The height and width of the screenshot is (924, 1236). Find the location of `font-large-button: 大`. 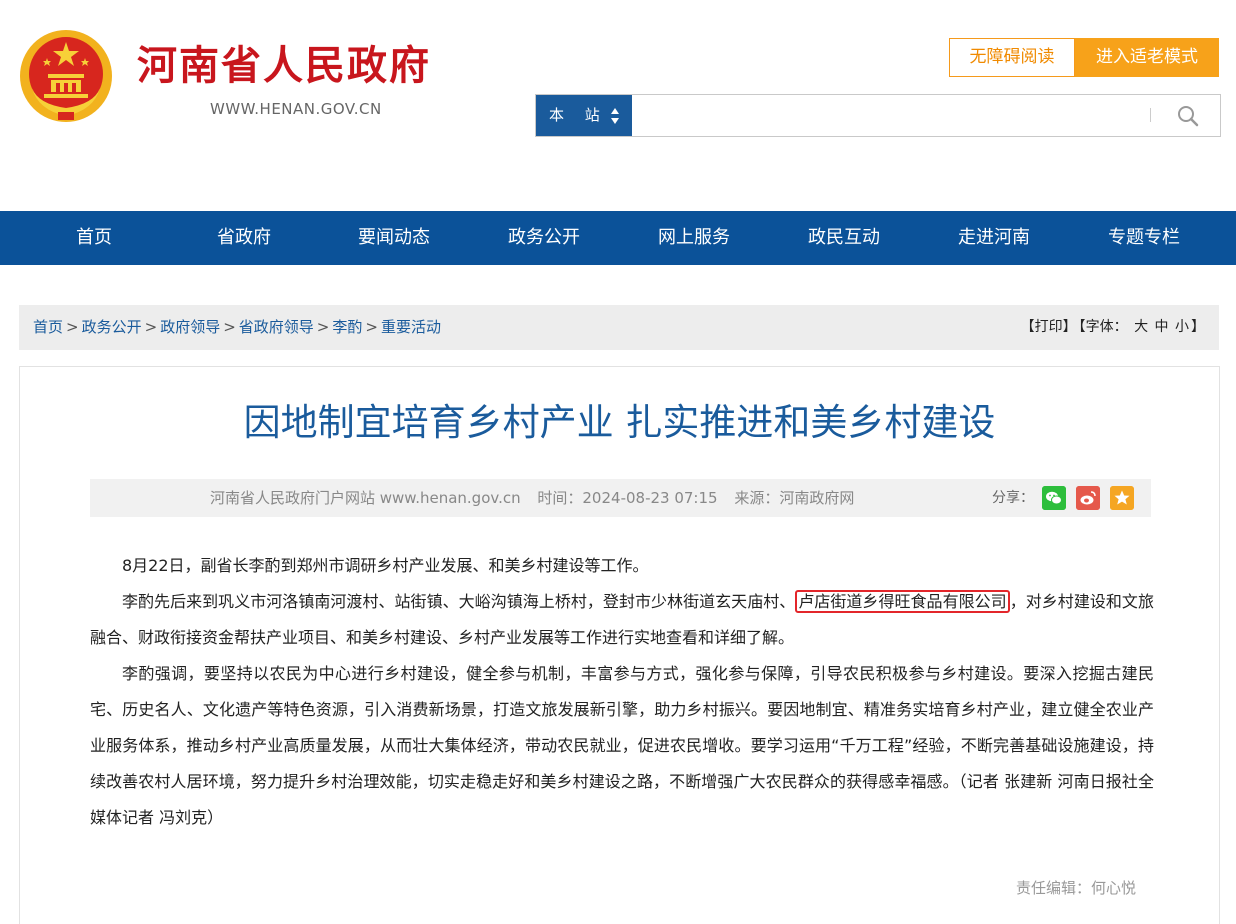

font-large-button: 大 is located at coordinates (1141, 327).